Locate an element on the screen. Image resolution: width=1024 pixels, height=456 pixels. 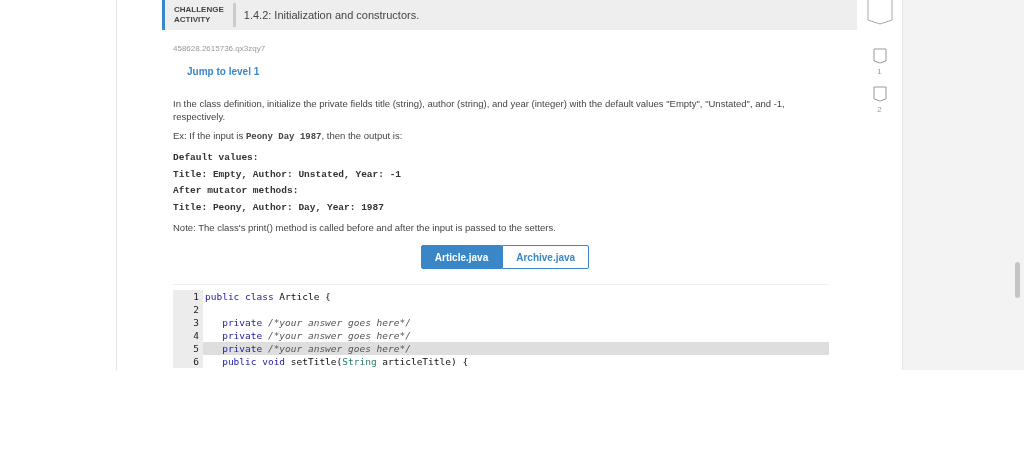
activity-label: ACTIVITY is located at coordinates (193, 20).